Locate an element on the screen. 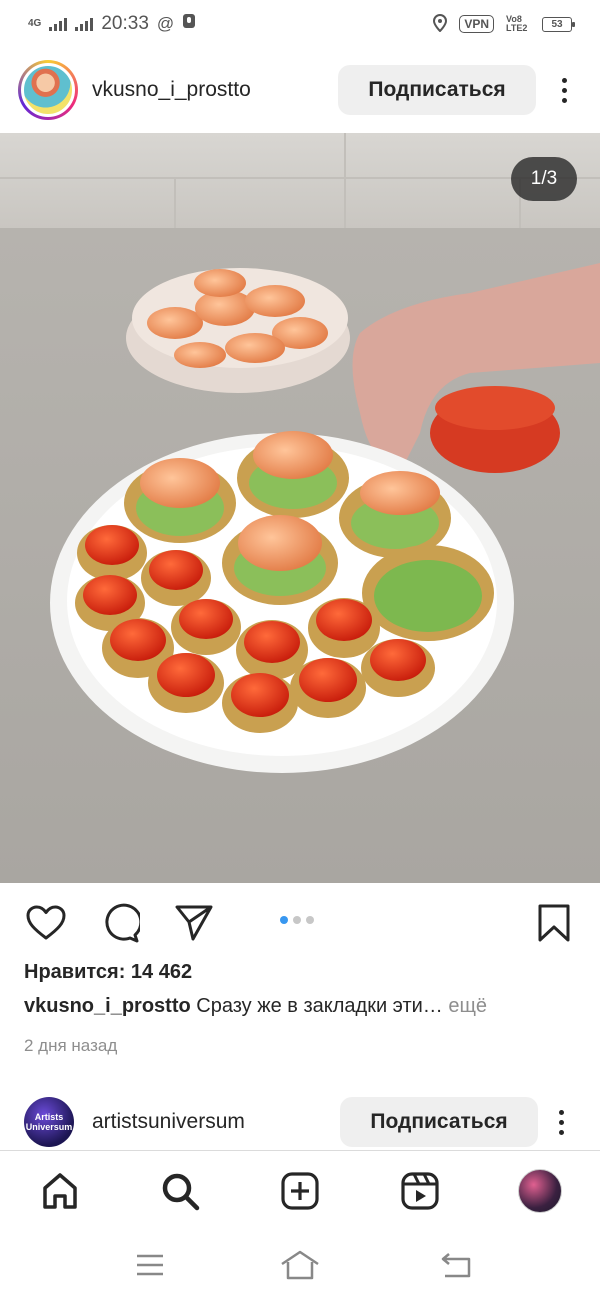  back-icon is located at coordinates (456, 1265).